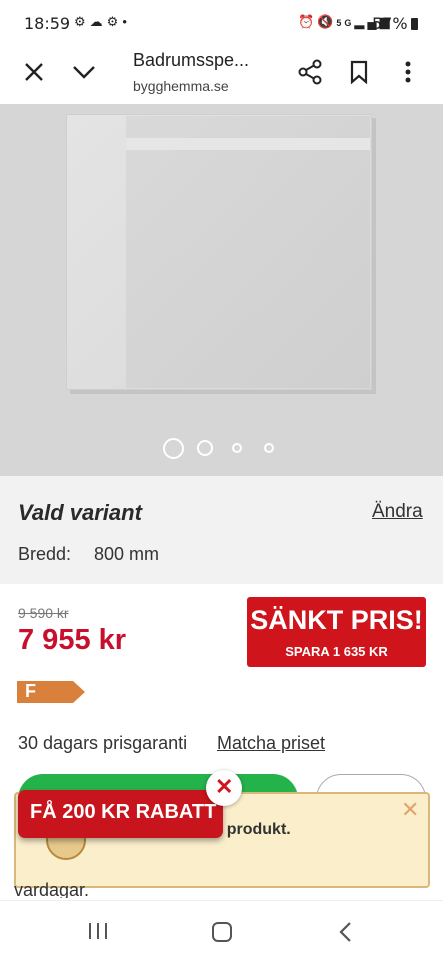 The height and width of the screenshot is (960, 443). What do you see at coordinates (43, 613) in the screenshot?
I see `old-price: 9 590 kr` at bounding box center [43, 613].